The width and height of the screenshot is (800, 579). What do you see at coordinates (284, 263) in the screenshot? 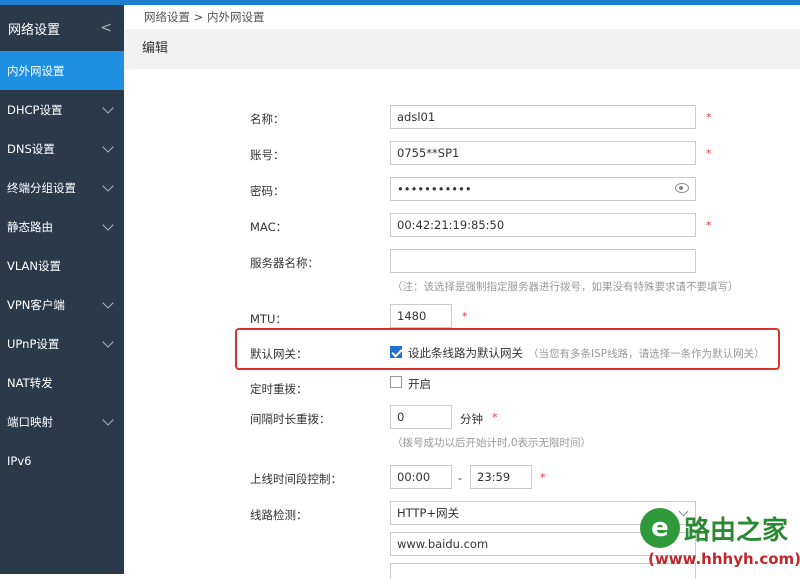
I see `server-name-label: 服务器名称：` at bounding box center [284, 263].